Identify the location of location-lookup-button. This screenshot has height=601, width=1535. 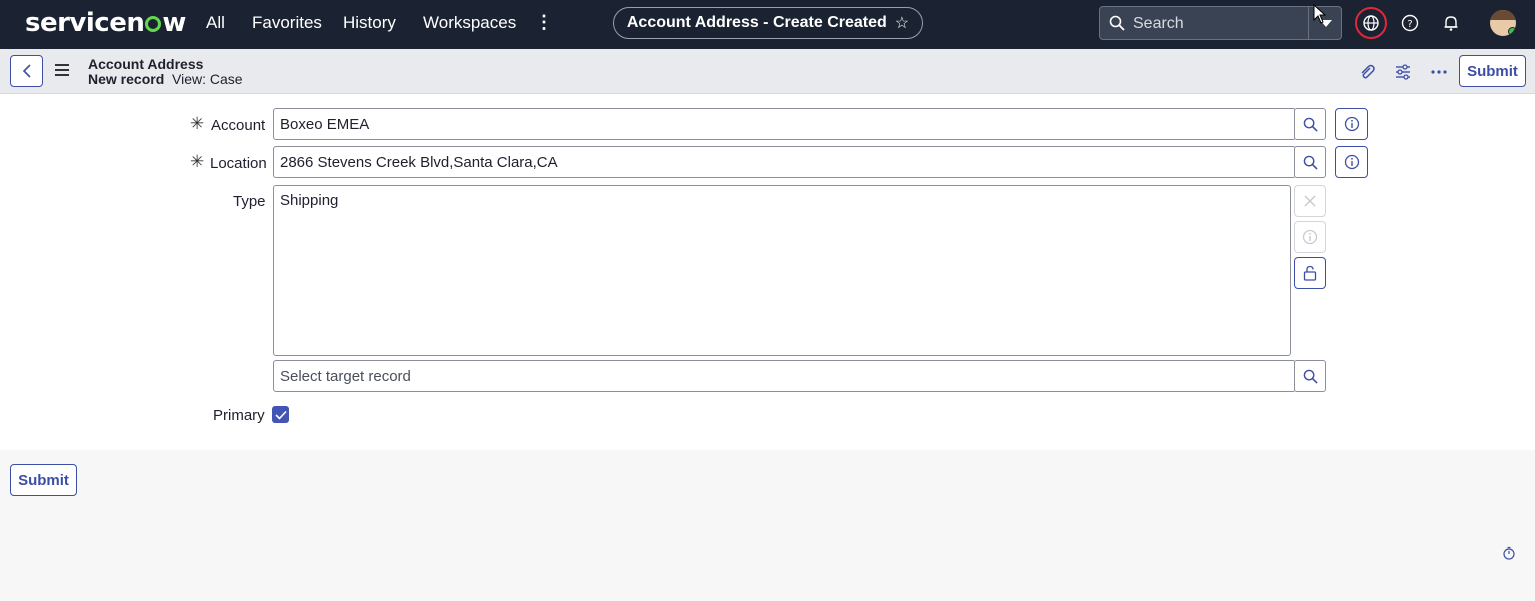
(1310, 162).